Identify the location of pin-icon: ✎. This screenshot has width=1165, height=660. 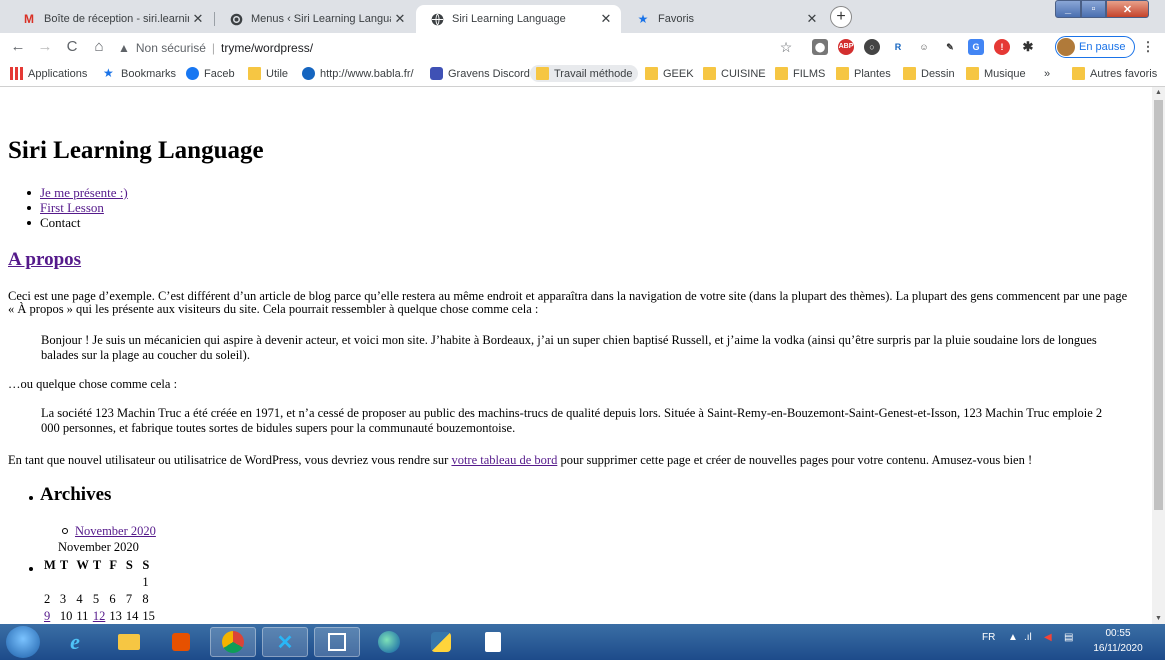
(950, 47).